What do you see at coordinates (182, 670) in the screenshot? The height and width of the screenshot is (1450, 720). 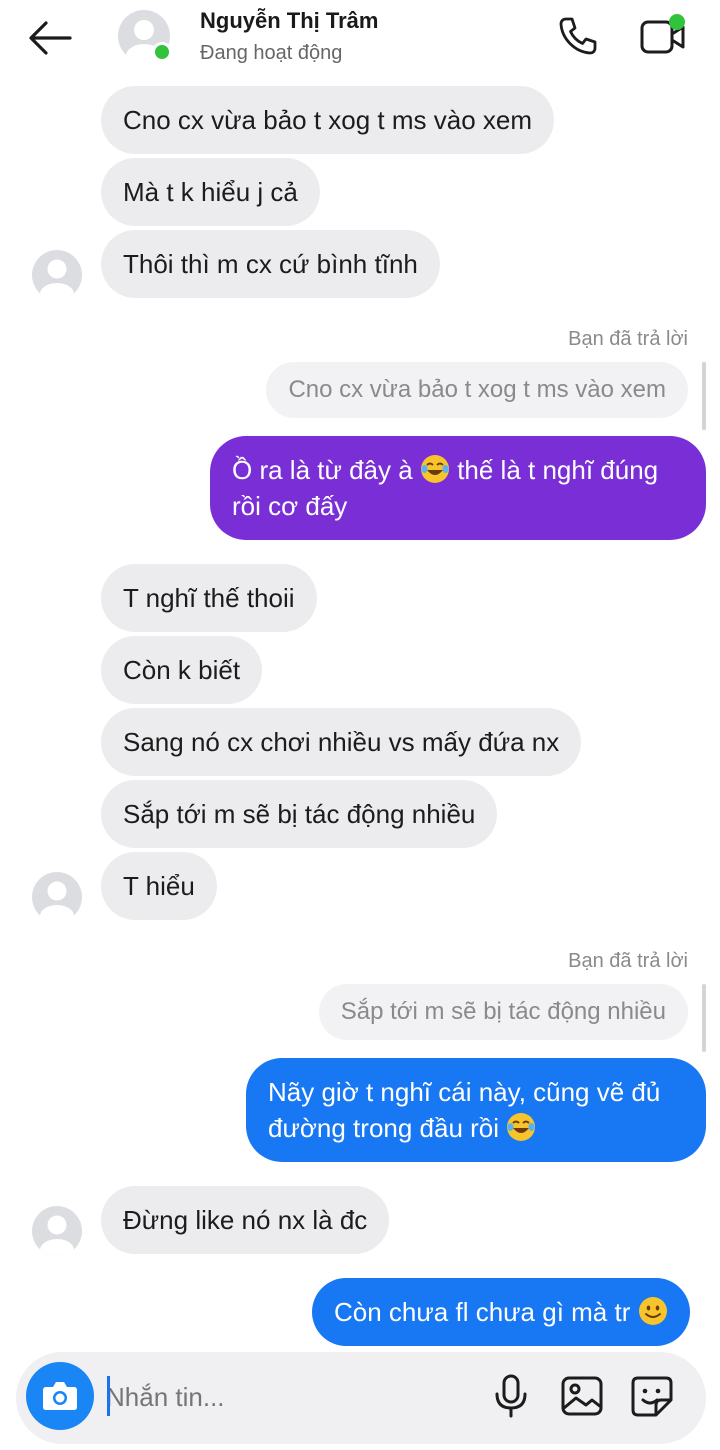 I see `incoming-message: Còn k biết` at bounding box center [182, 670].